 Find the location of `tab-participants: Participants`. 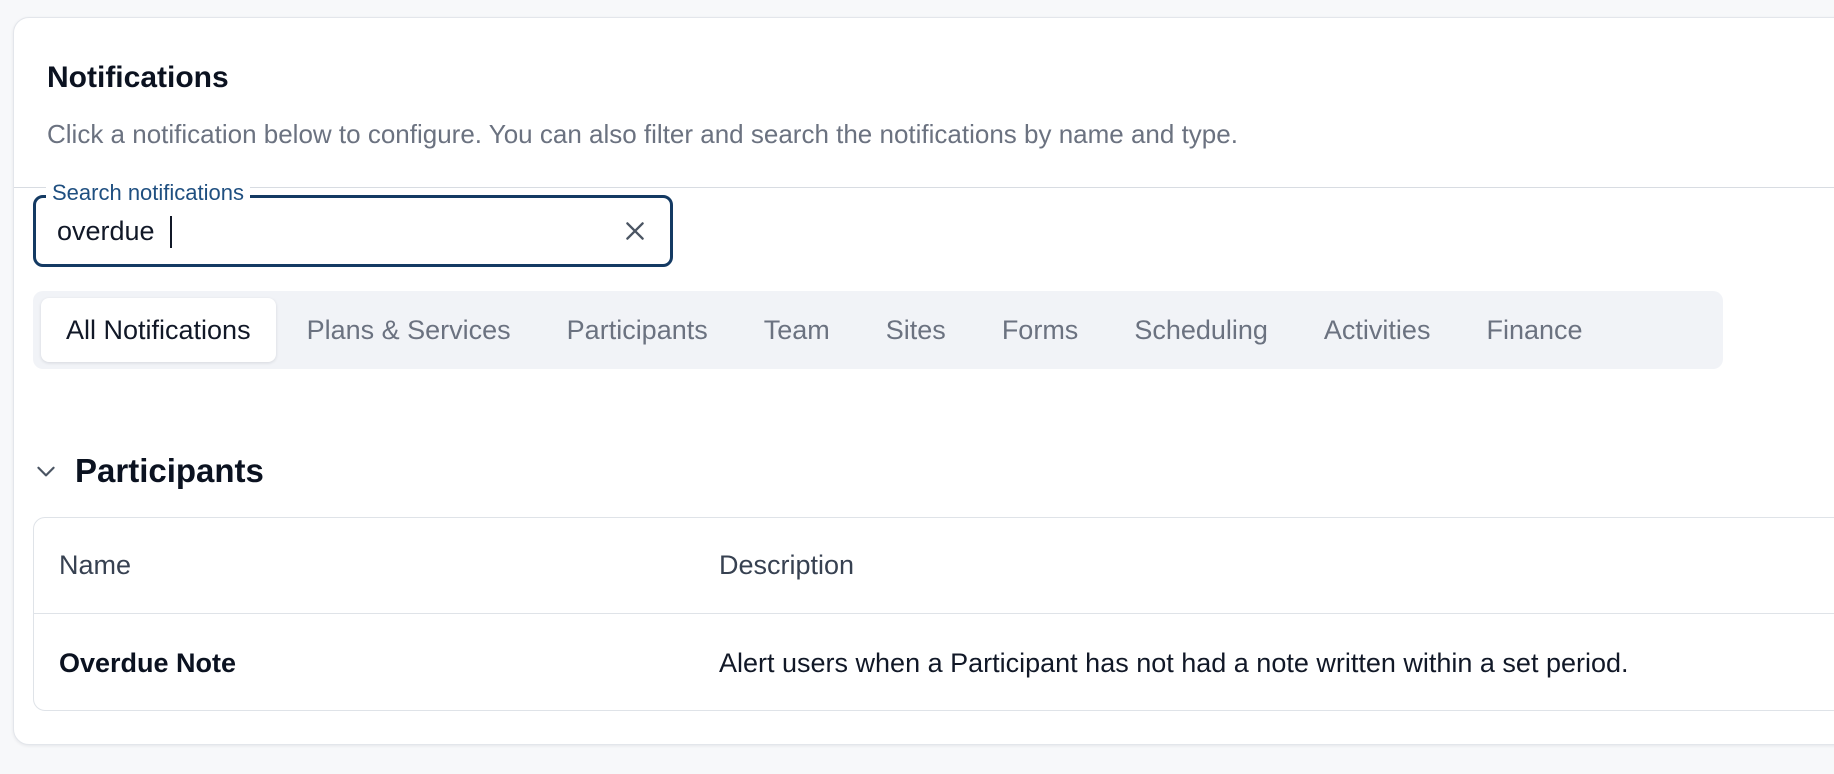

tab-participants: Participants is located at coordinates (637, 330).